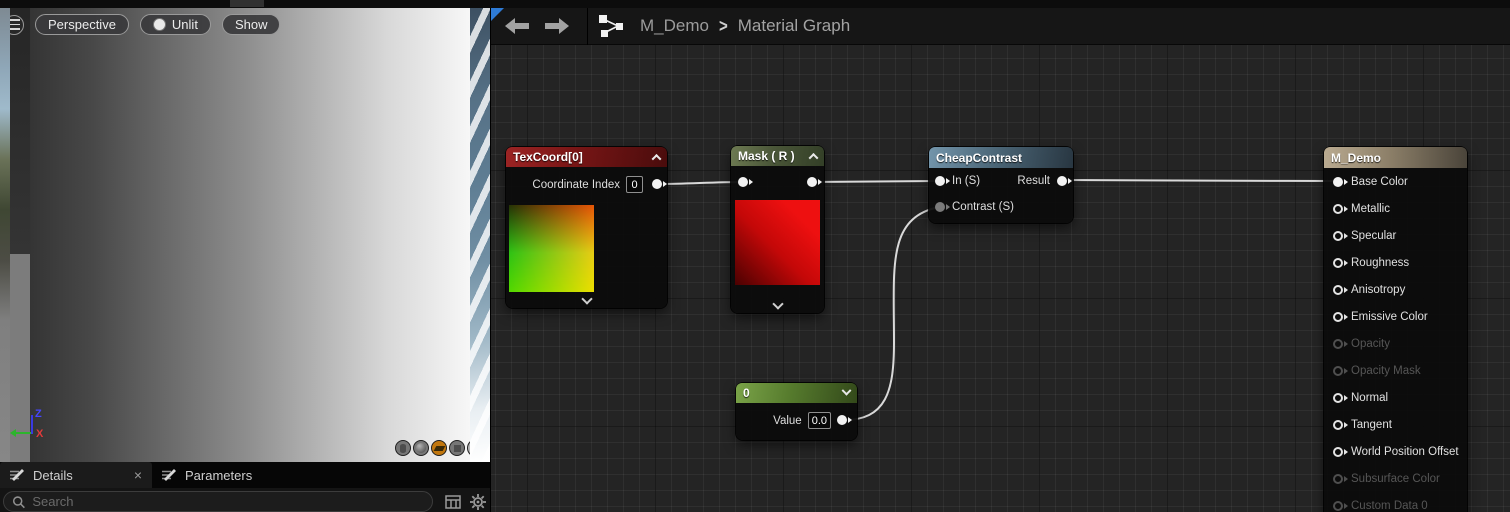 The height and width of the screenshot is (512, 1510). I want to click on contrast-s-label: Contrast (S), so click(983, 207).